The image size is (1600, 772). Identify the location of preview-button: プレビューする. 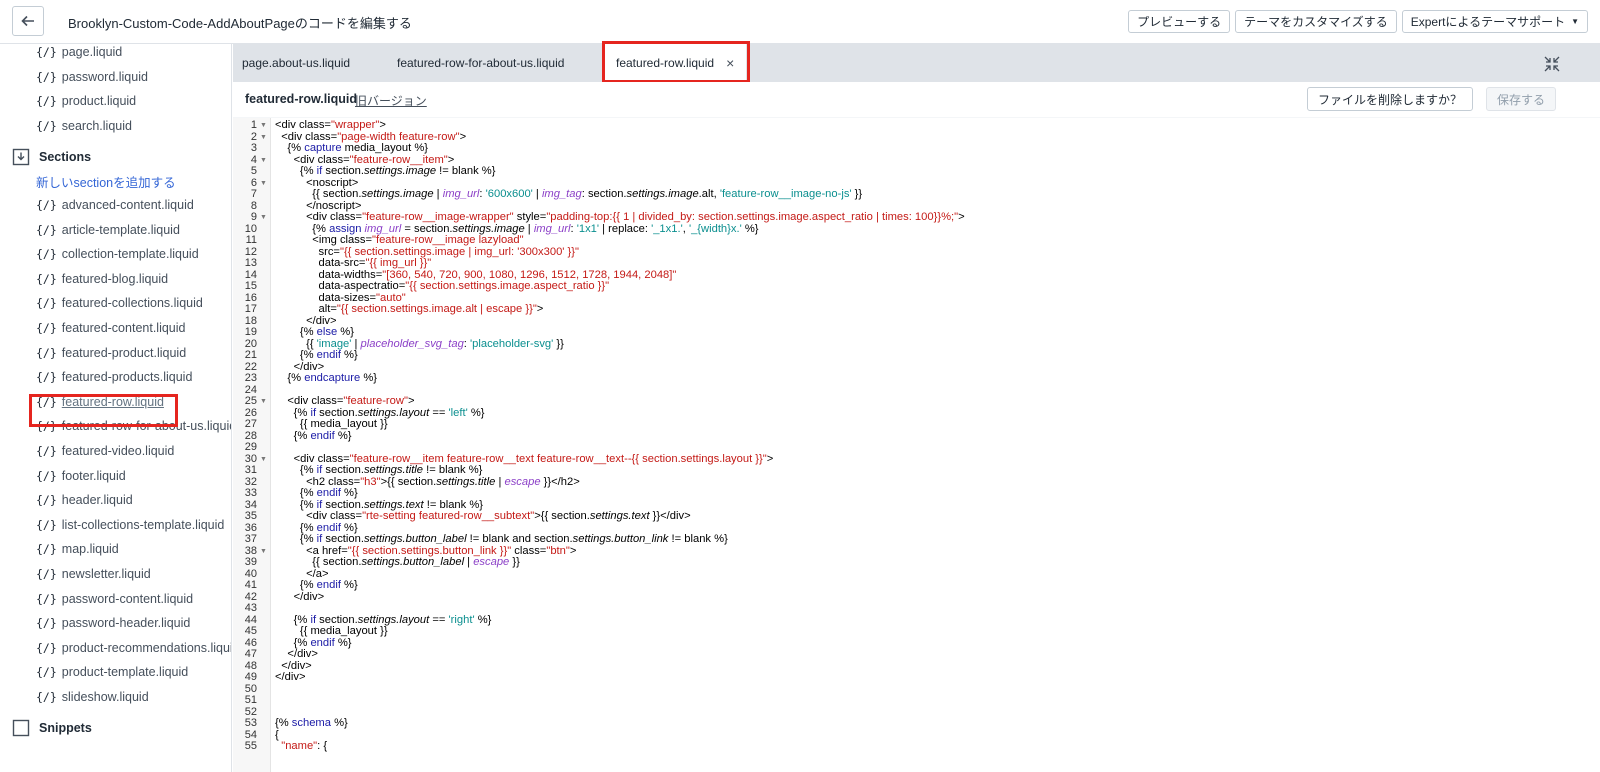
(1179, 21).